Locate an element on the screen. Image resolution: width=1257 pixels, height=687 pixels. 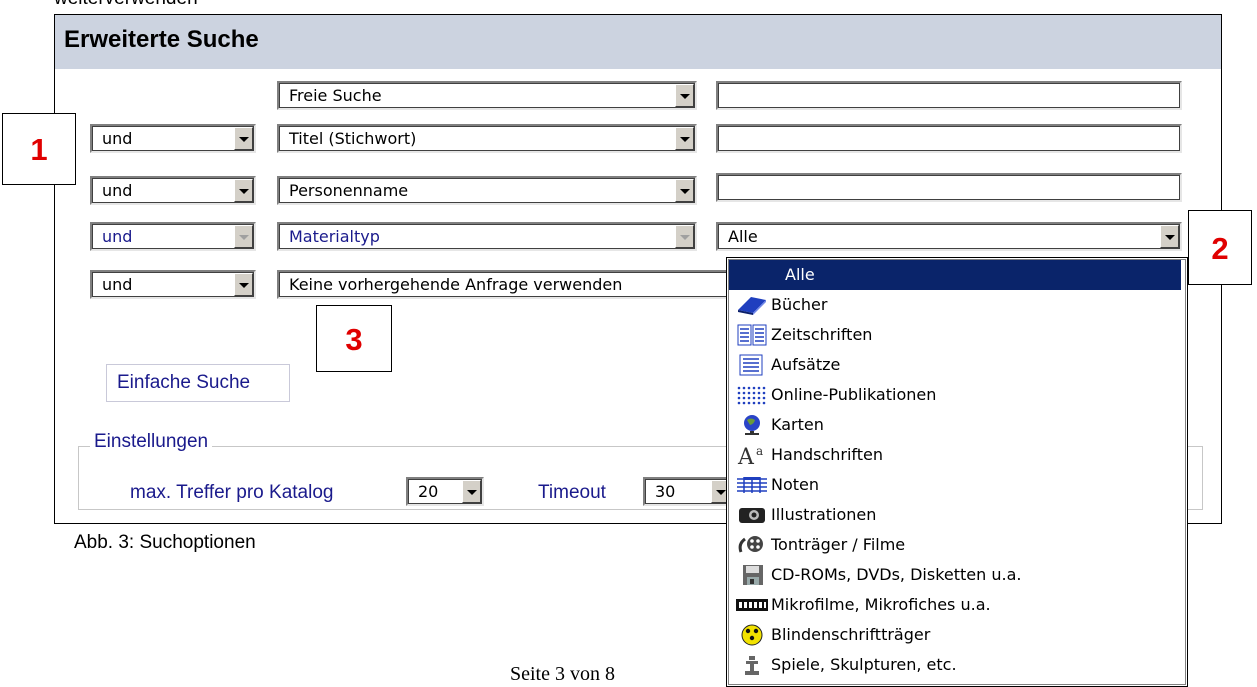
globe-icon is located at coordinates (752, 425).